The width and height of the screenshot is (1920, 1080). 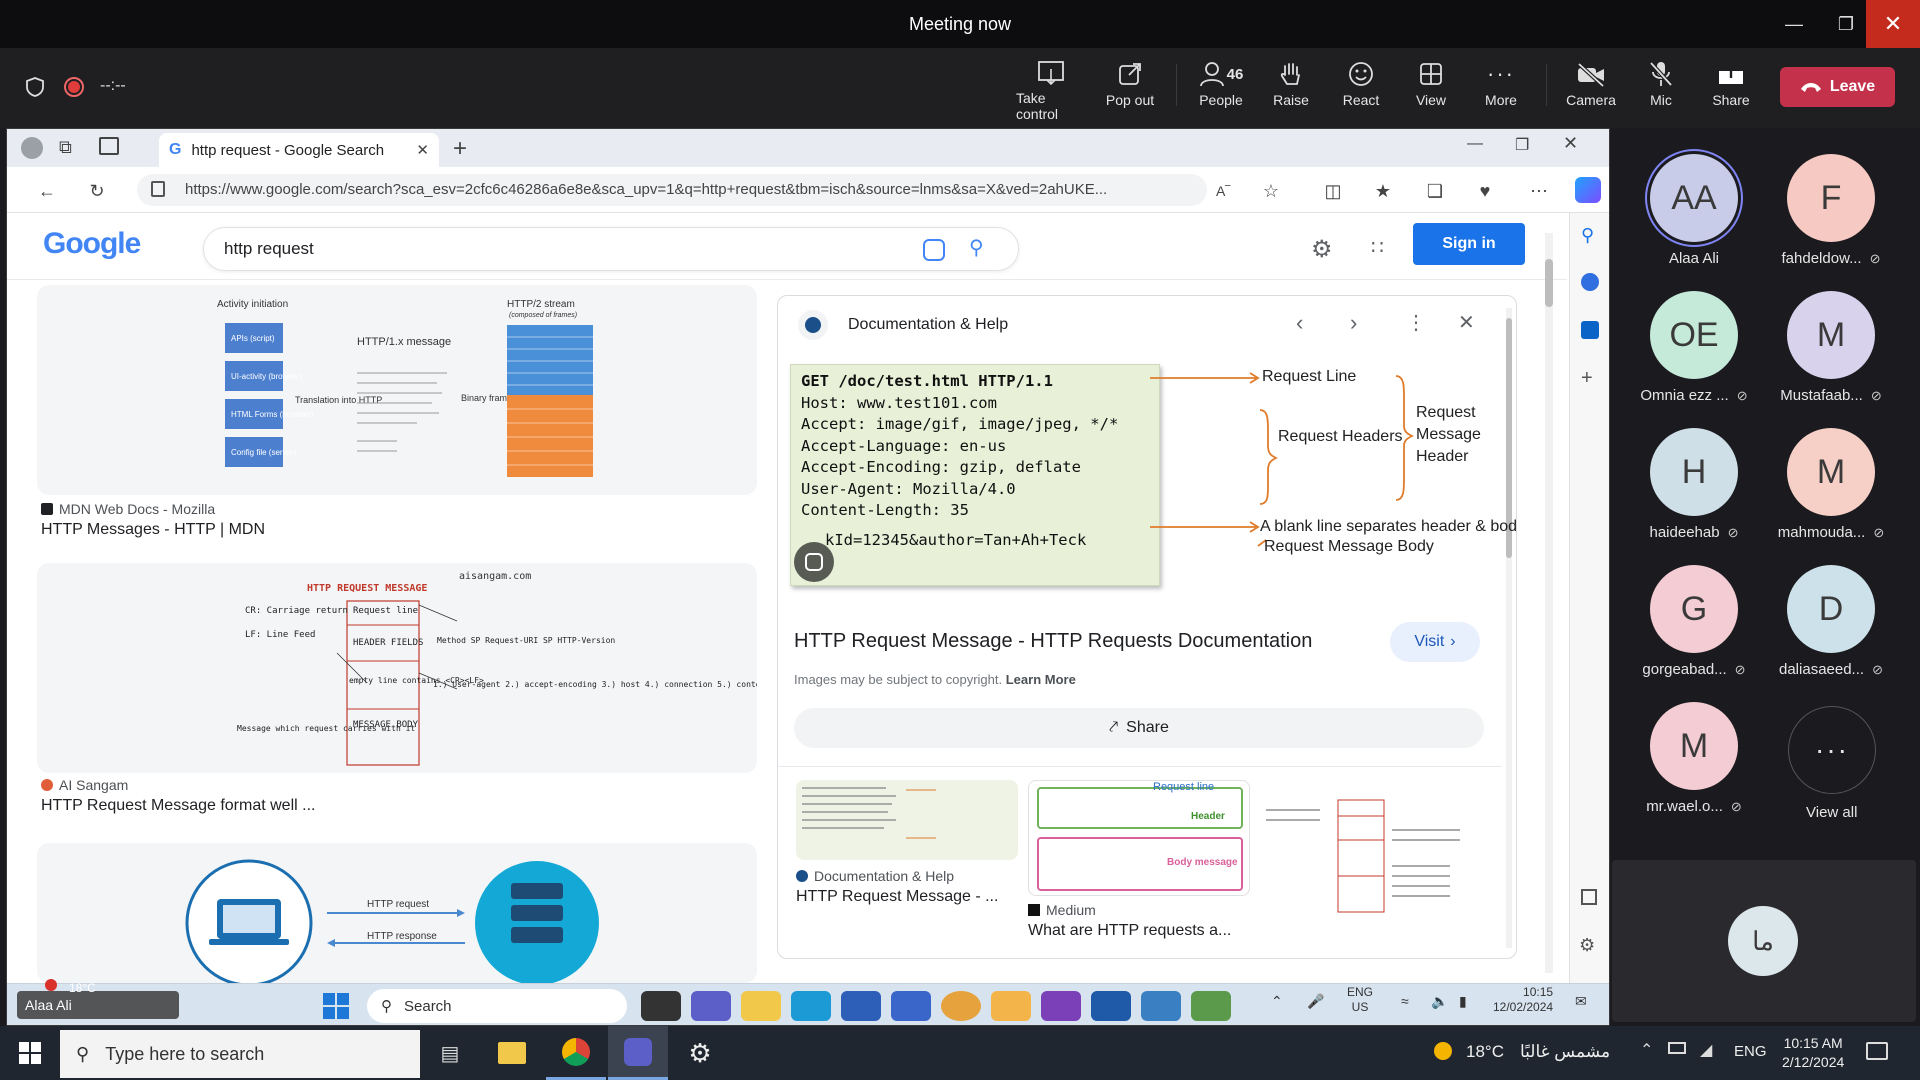 I want to click on view-all-icon: ···, so click(x=1832, y=750).